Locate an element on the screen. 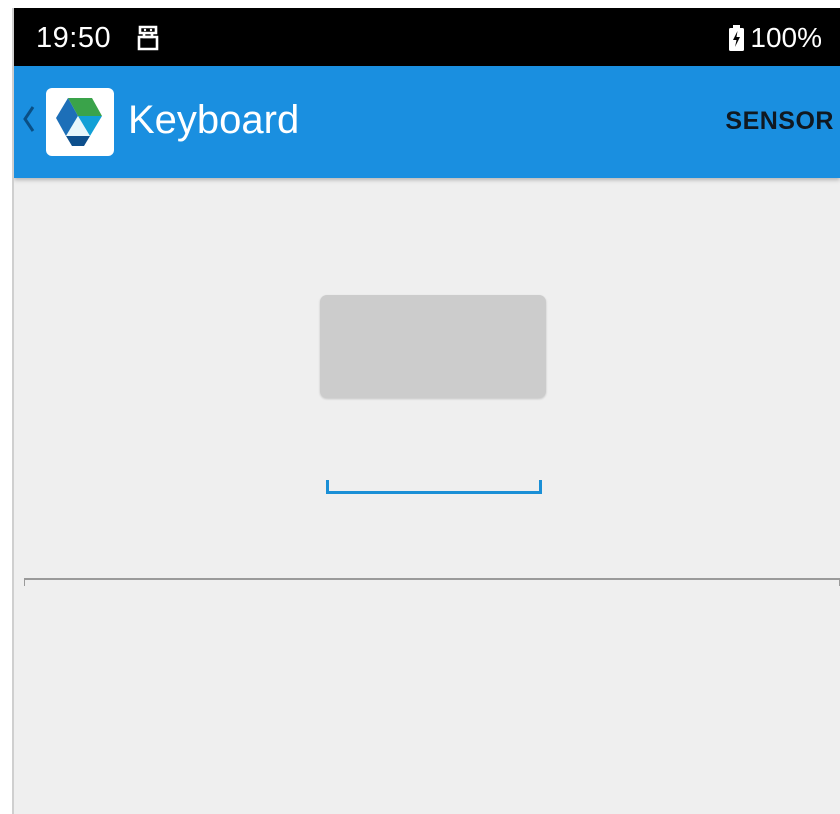  page-title: Keyboard is located at coordinates (214, 120).